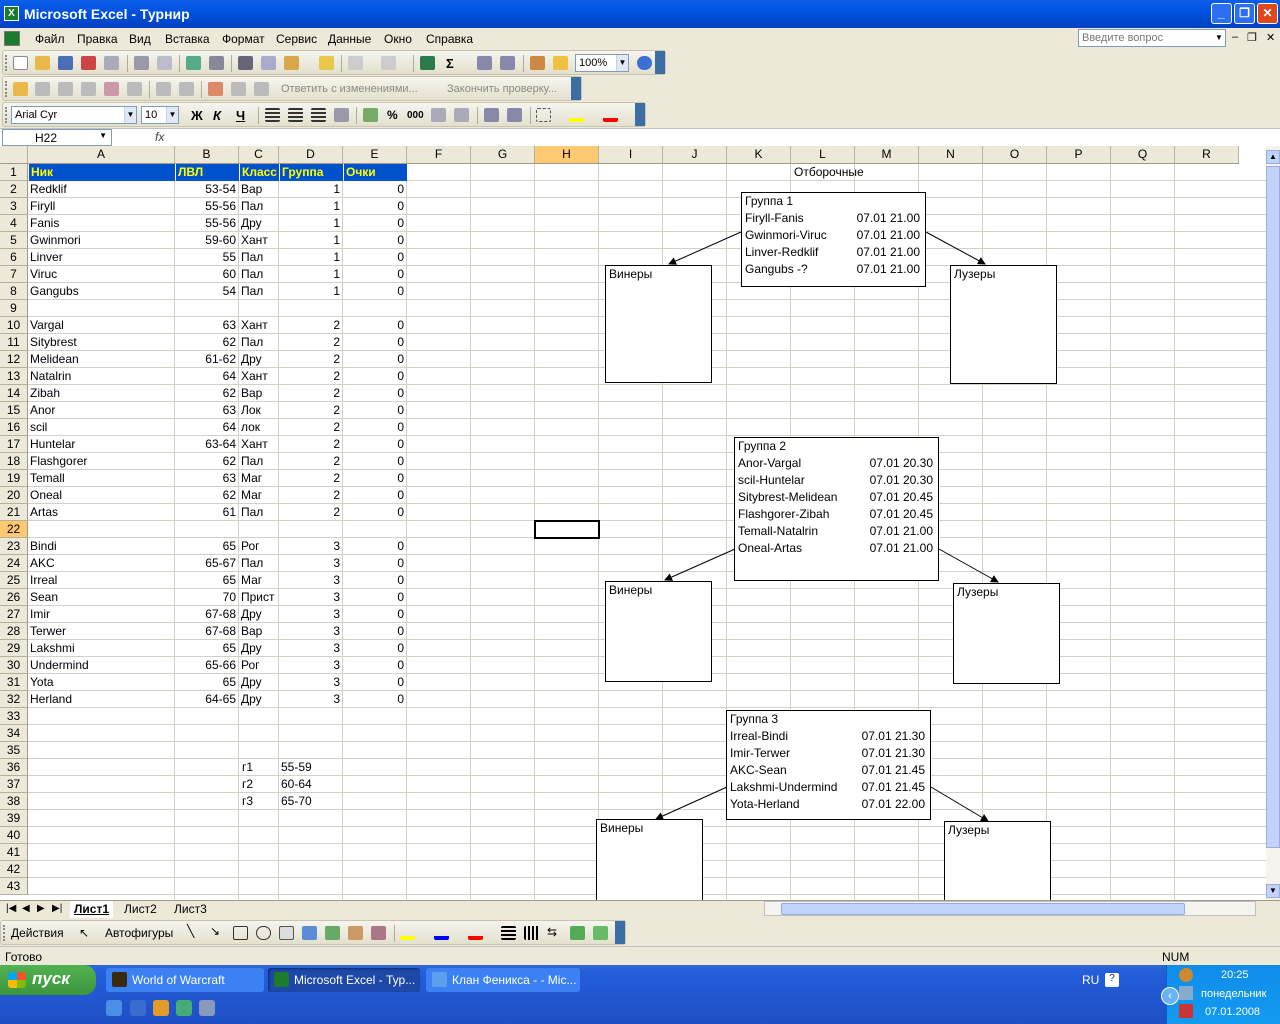 This screenshot has width=1280, height=1024. Describe the element at coordinates (134, 89) in the screenshot. I see `delete-comment-icon` at that location.